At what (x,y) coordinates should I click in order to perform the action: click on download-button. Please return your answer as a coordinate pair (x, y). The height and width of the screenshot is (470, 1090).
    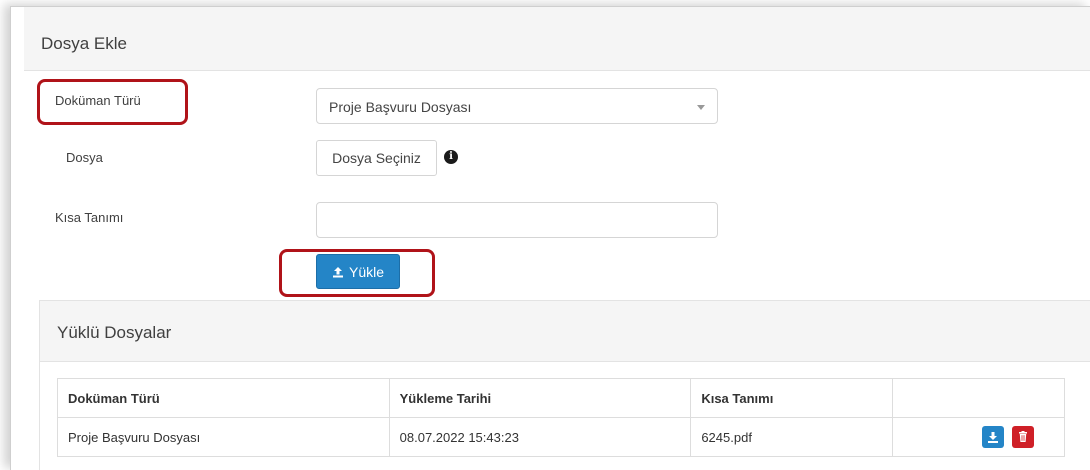
    Looking at the image, I should click on (993, 437).